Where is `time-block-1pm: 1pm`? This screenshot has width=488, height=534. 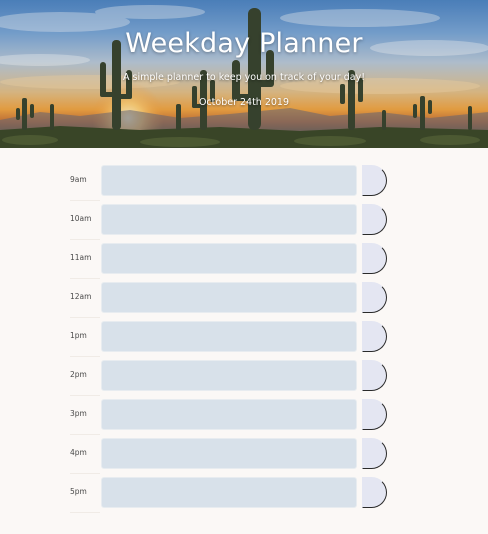 time-block-1pm: 1pm is located at coordinates (230, 340).